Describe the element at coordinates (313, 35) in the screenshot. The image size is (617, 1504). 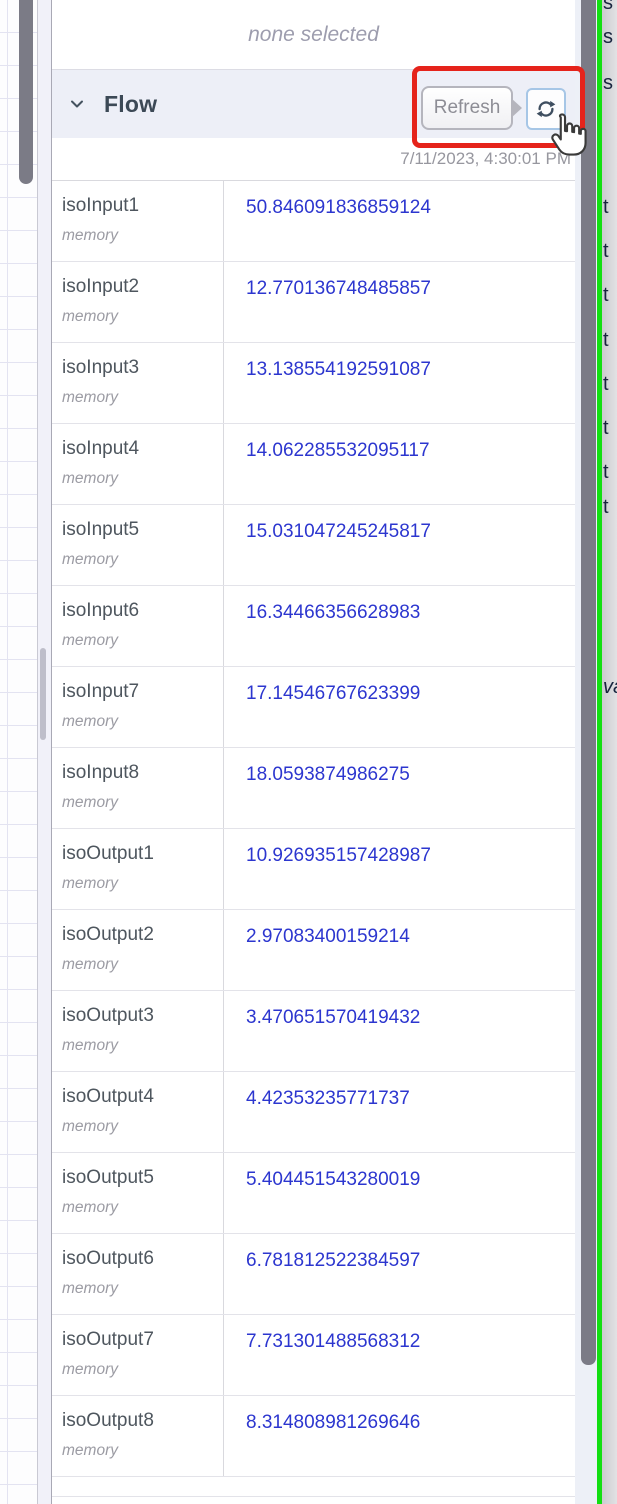
I see `selection-status: none selected` at that location.